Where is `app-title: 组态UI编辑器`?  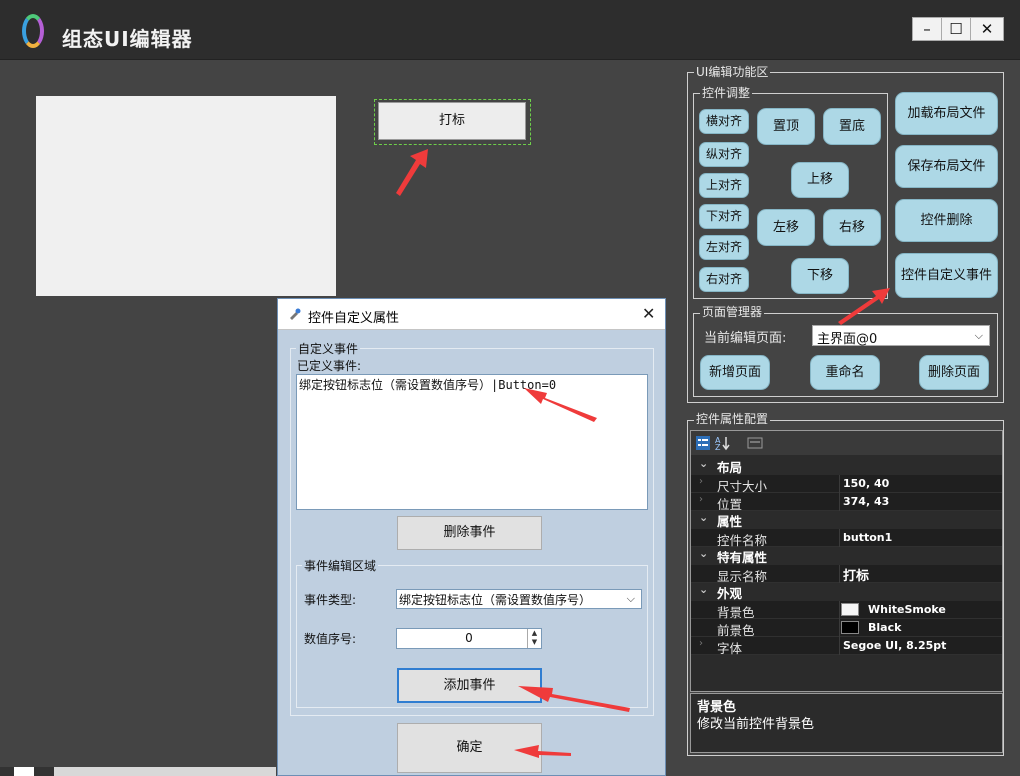
app-title: 组态UI编辑器 is located at coordinates (127, 39).